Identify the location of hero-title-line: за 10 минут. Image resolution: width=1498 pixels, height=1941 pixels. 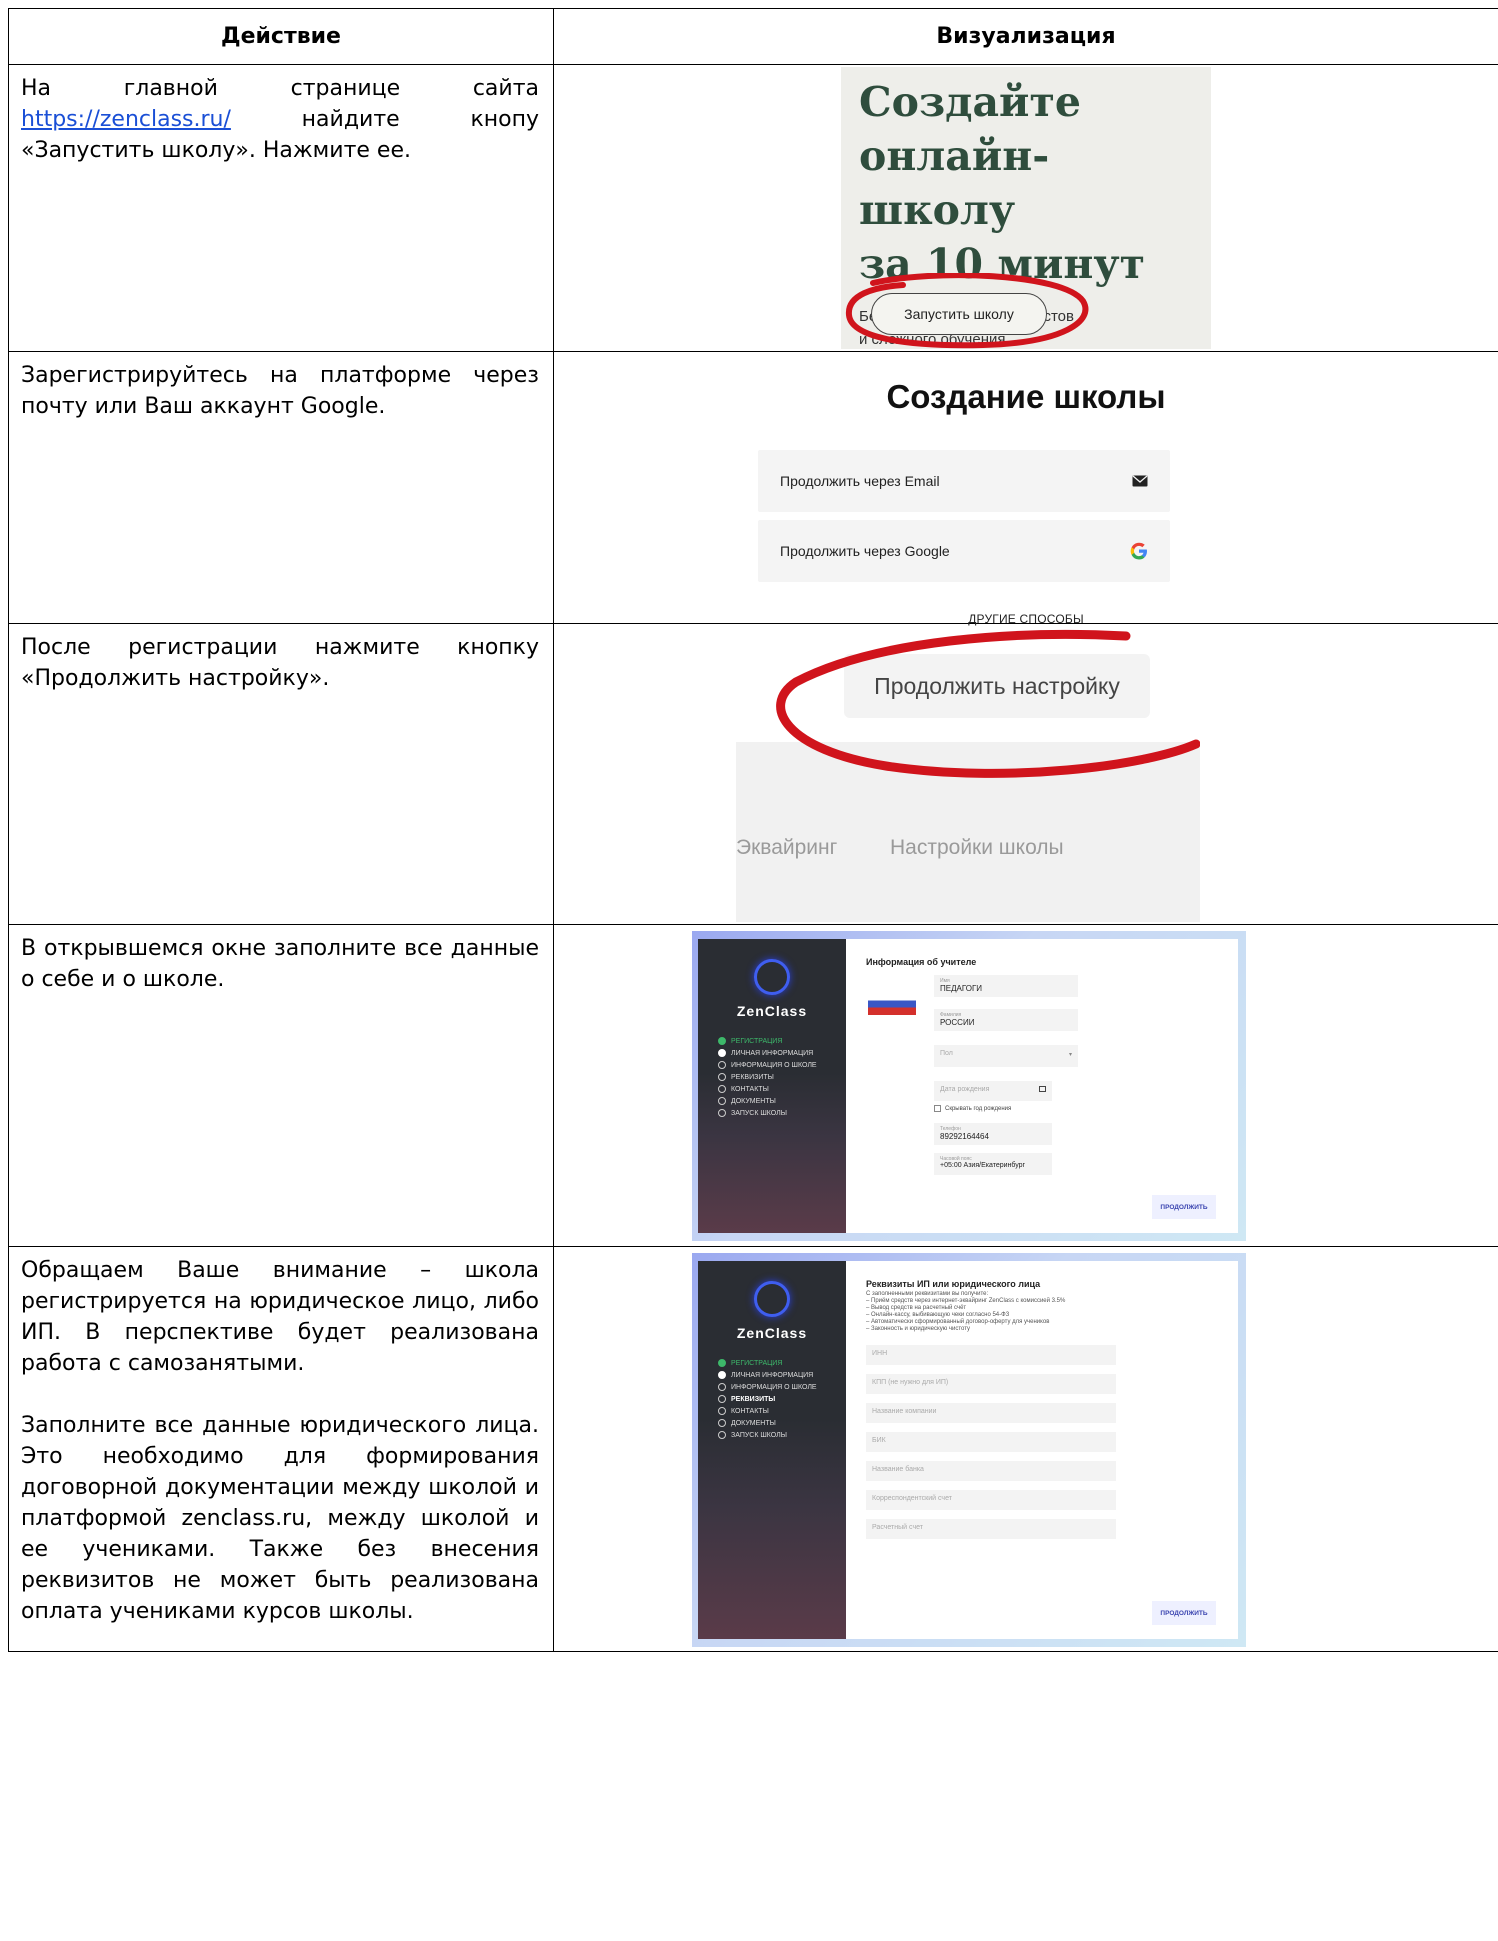
(1002, 264).